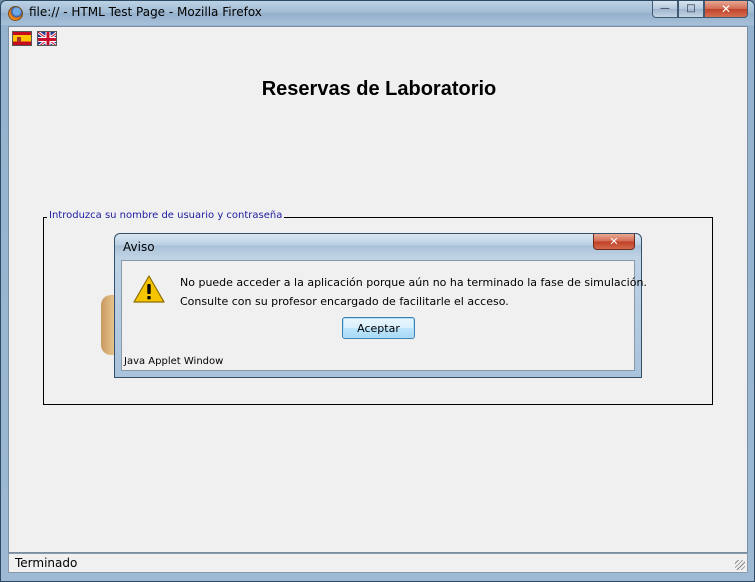 Image resolution: width=755 pixels, height=582 pixels. Describe the element at coordinates (47, 38) in the screenshot. I see `uk-flag-icon` at that location.